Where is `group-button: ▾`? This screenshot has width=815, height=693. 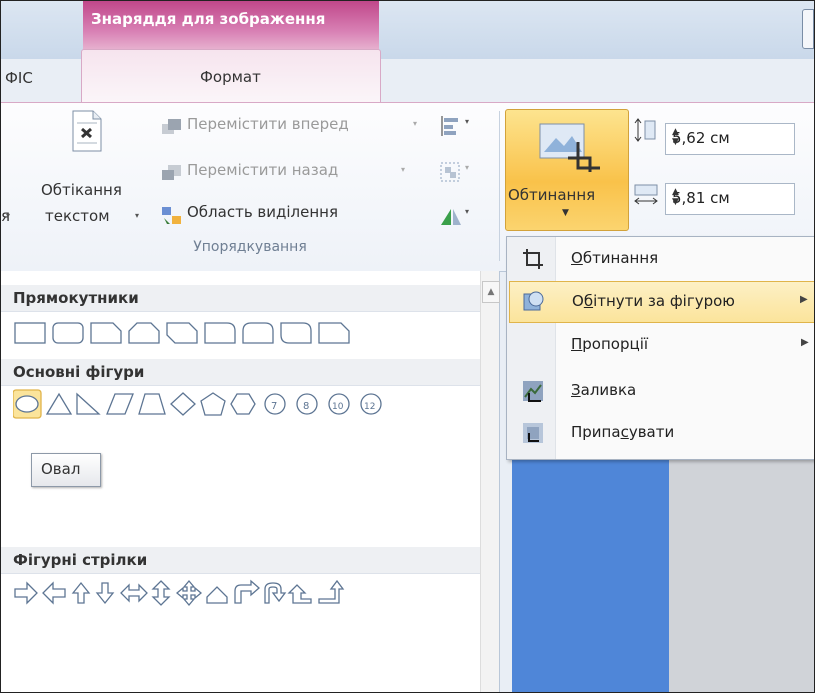 group-button: ▾ is located at coordinates (459, 172).